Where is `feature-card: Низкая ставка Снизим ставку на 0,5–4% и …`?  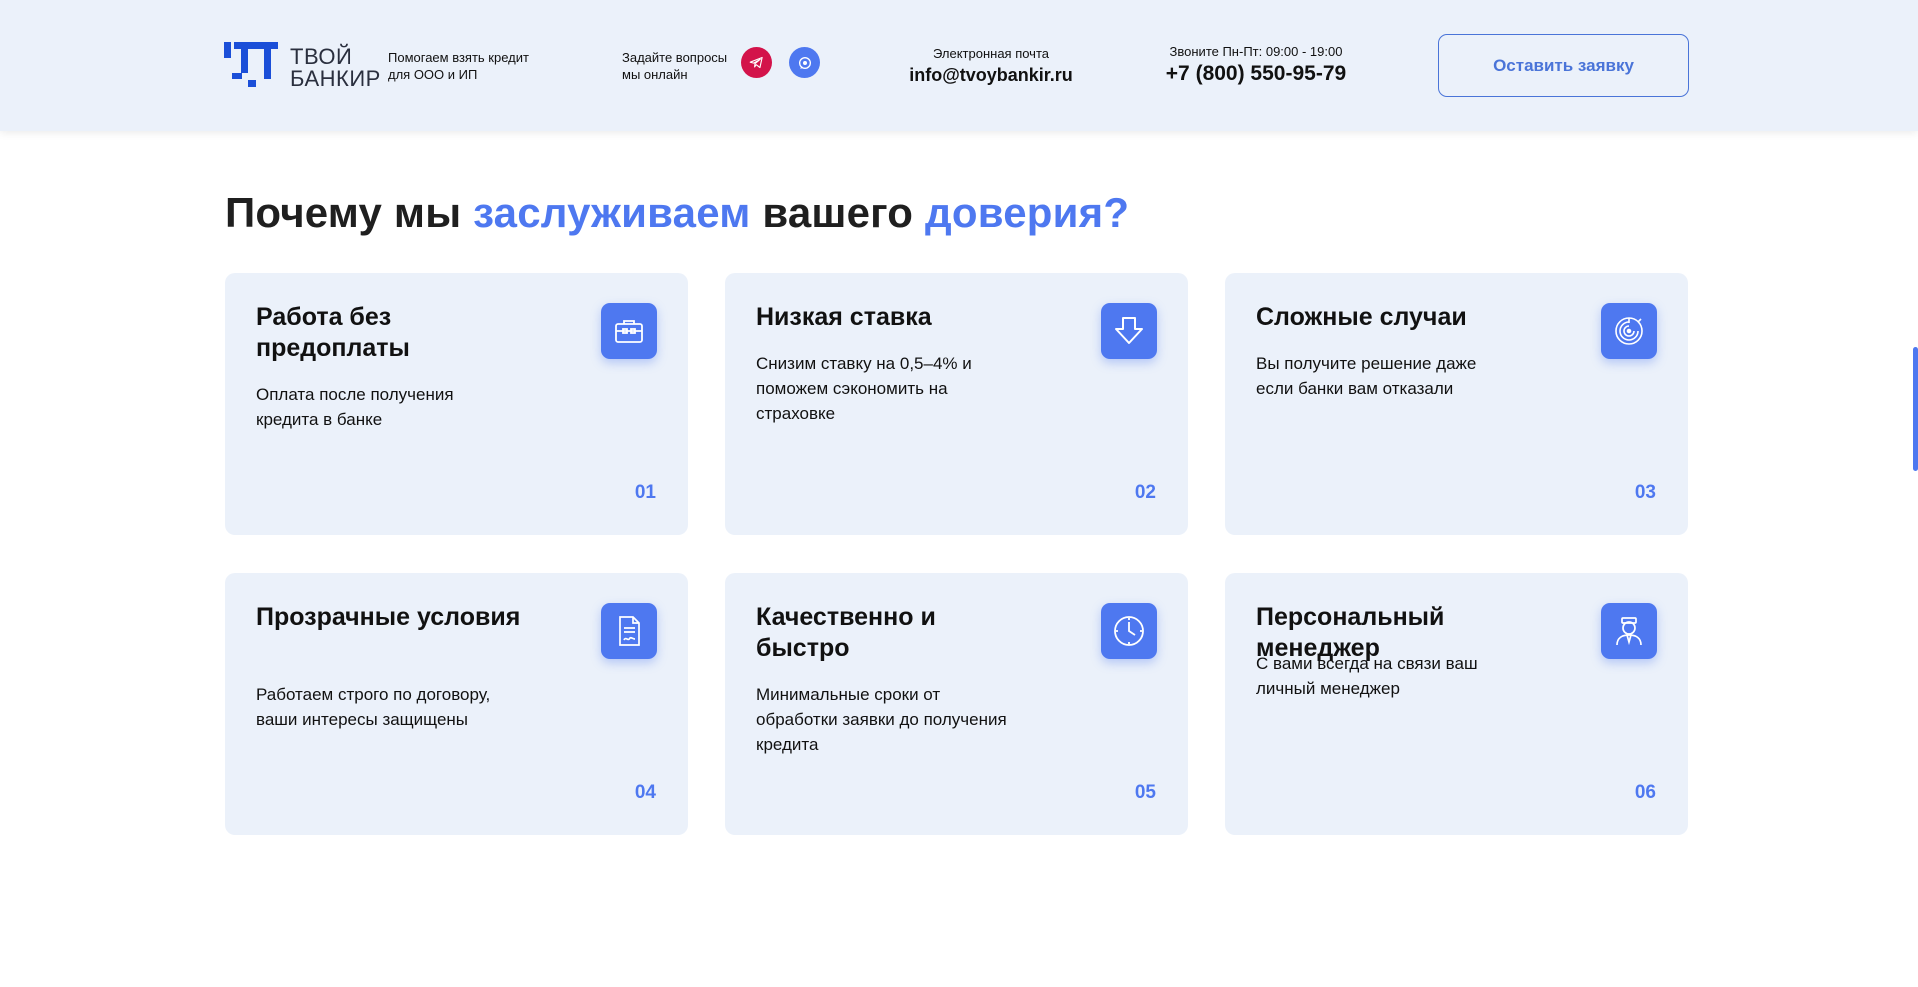 feature-card: Низкая ставка Снизим ставку на 0,5–4% и … is located at coordinates (956, 404).